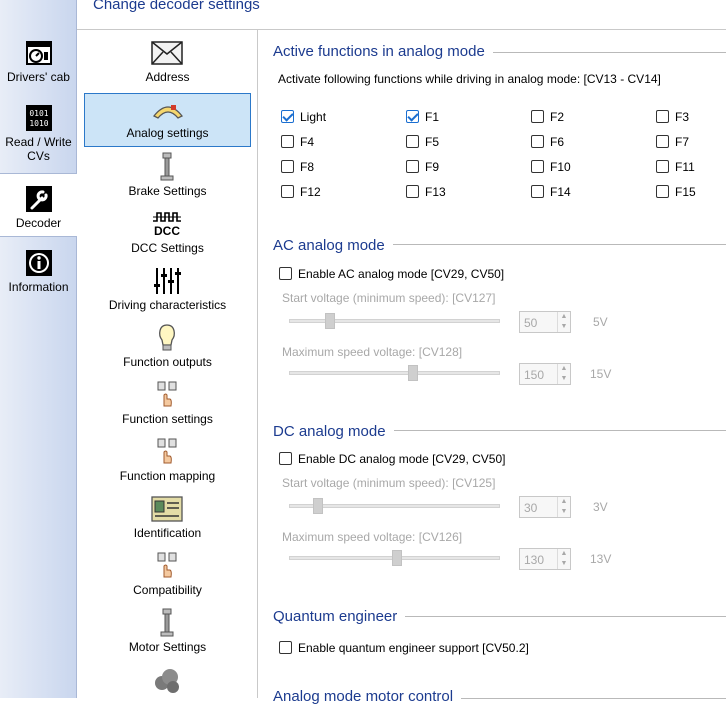 The height and width of the screenshot is (717, 726). What do you see at coordinates (167, 462) in the screenshot?
I see `nav-item-function-mapping: Function mapping` at bounding box center [167, 462].